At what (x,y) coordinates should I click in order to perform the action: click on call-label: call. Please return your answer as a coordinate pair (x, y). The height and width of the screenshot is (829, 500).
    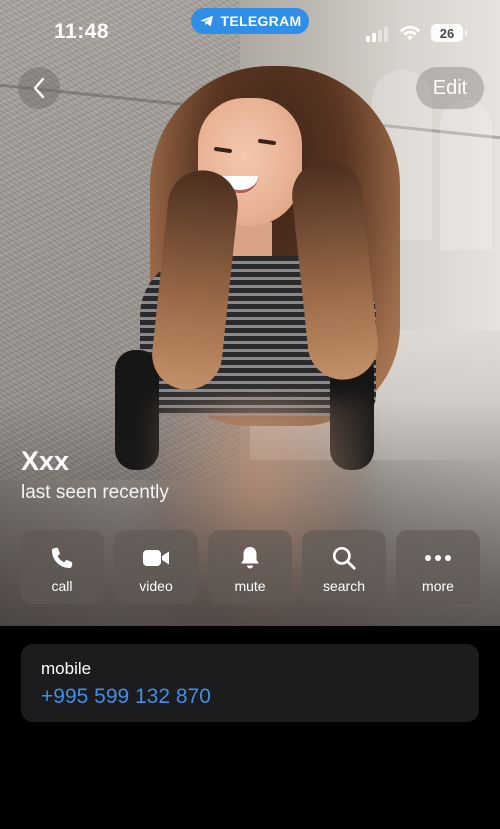
    Looking at the image, I should click on (62, 586).